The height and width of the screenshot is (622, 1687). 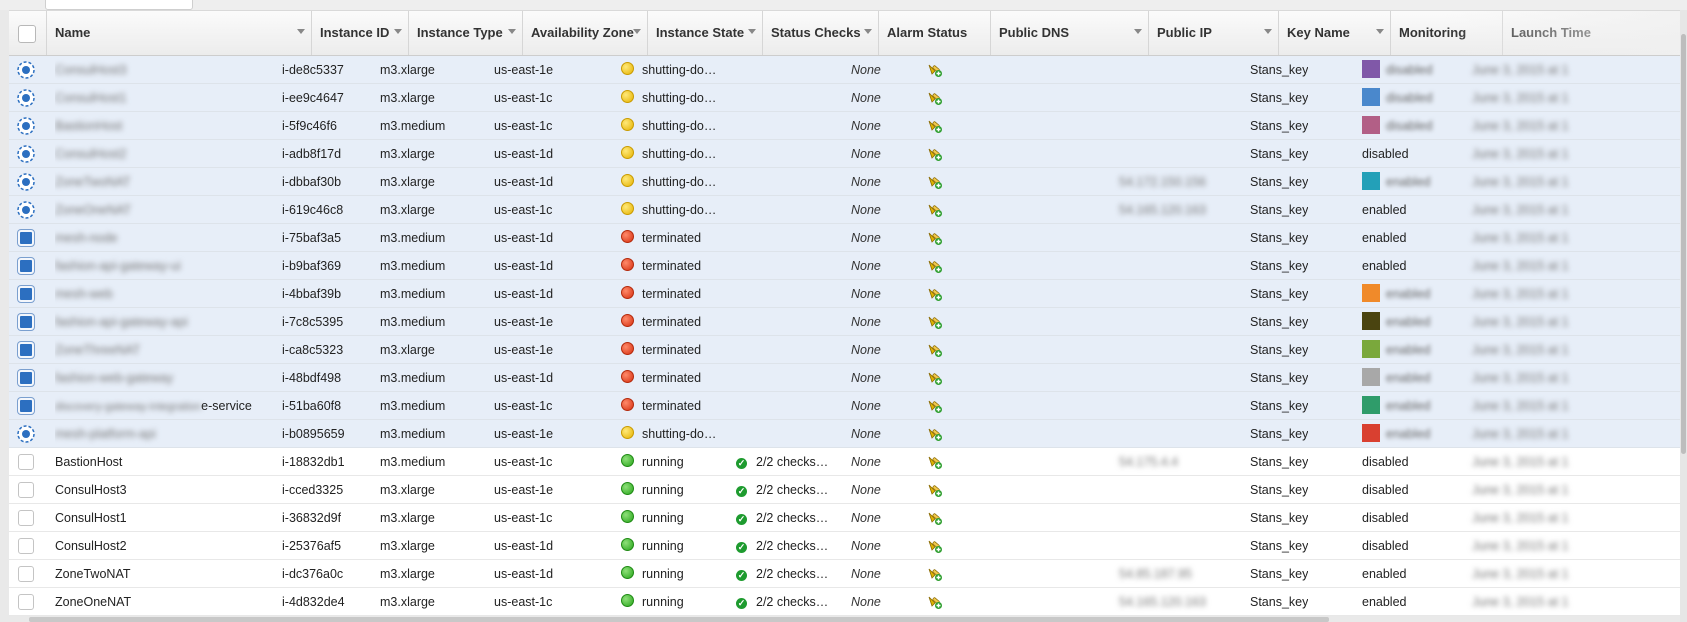 I want to click on instance-name-cell: mesh-node, so click(x=167, y=238).